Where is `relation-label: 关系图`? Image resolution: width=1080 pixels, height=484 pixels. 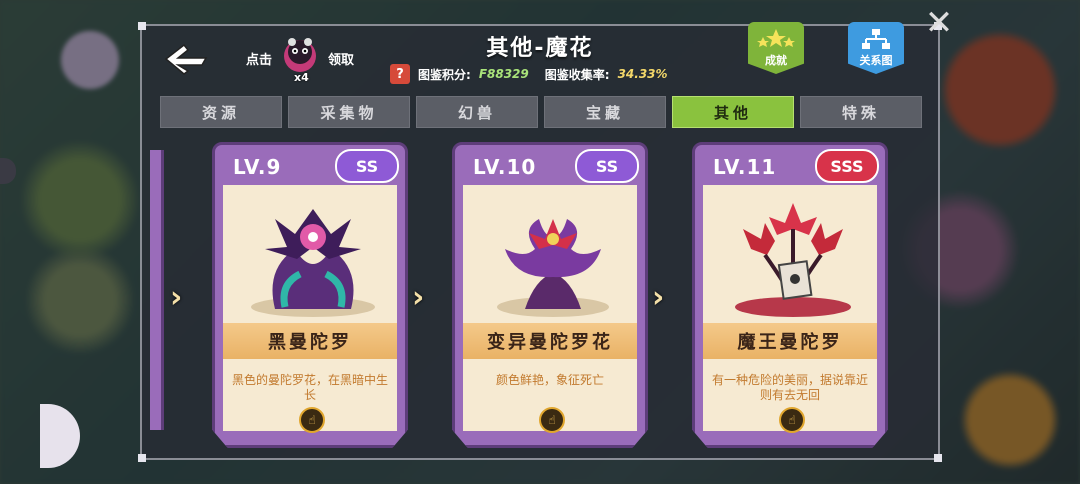 relation-label: 关系图 is located at coordinates (876, 60).